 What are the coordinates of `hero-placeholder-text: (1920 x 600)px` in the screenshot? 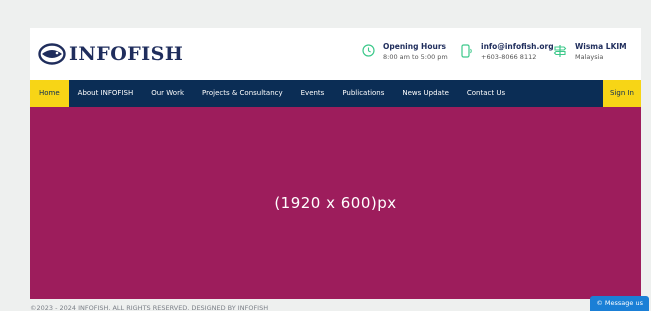 It's located at (335, 203).